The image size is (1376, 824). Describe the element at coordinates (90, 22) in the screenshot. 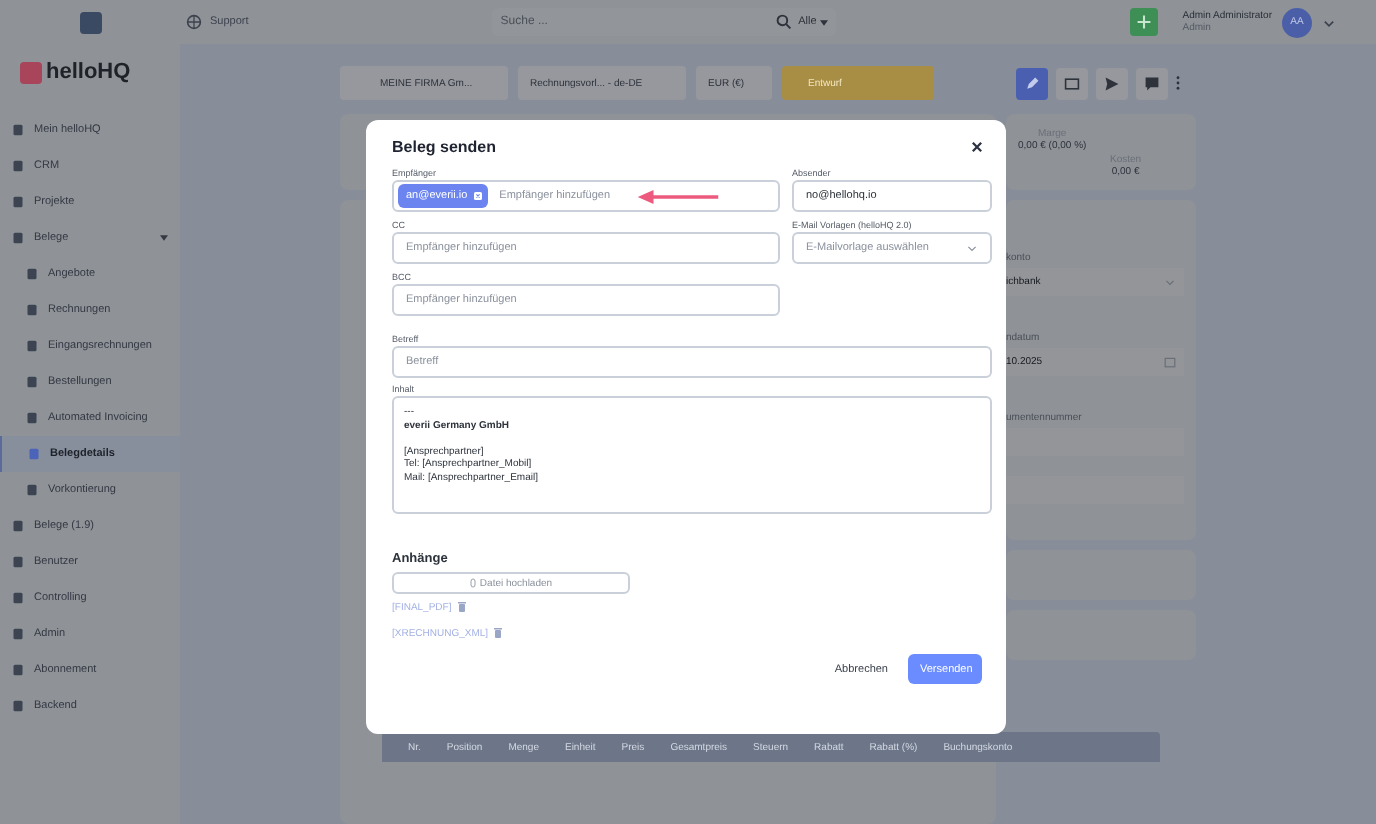

I see `app-logo-icon` at that location.